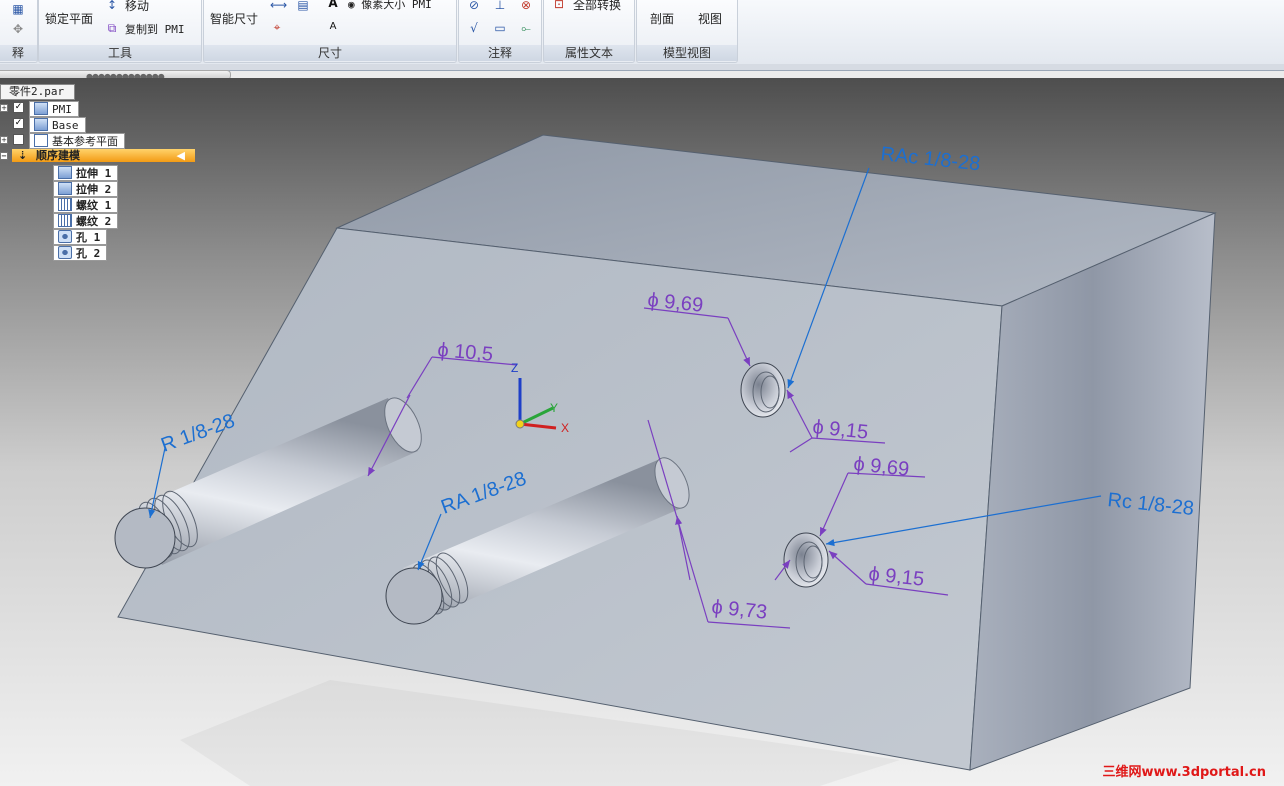  I want to click on select-filter-icon: ✥, so click(18, 29).